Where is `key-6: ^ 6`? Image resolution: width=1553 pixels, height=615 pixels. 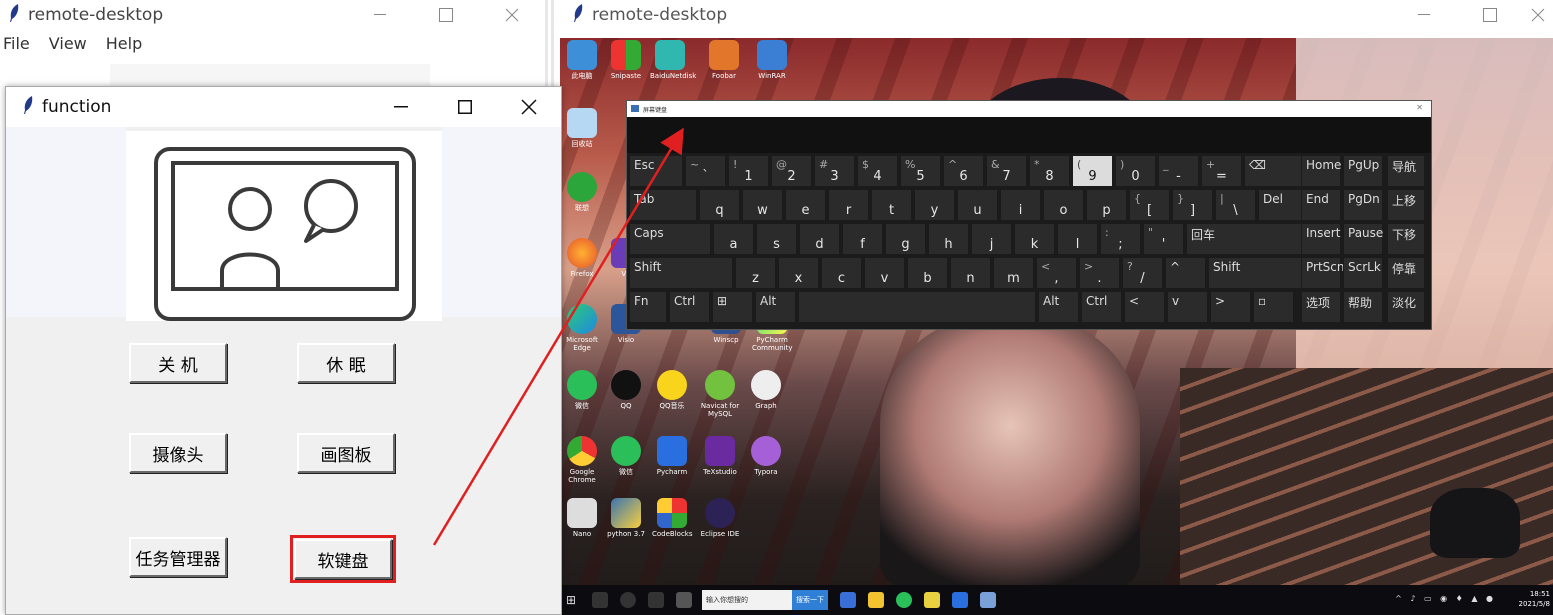
key-6: ^ 6 is located at coordinates (963, 171).